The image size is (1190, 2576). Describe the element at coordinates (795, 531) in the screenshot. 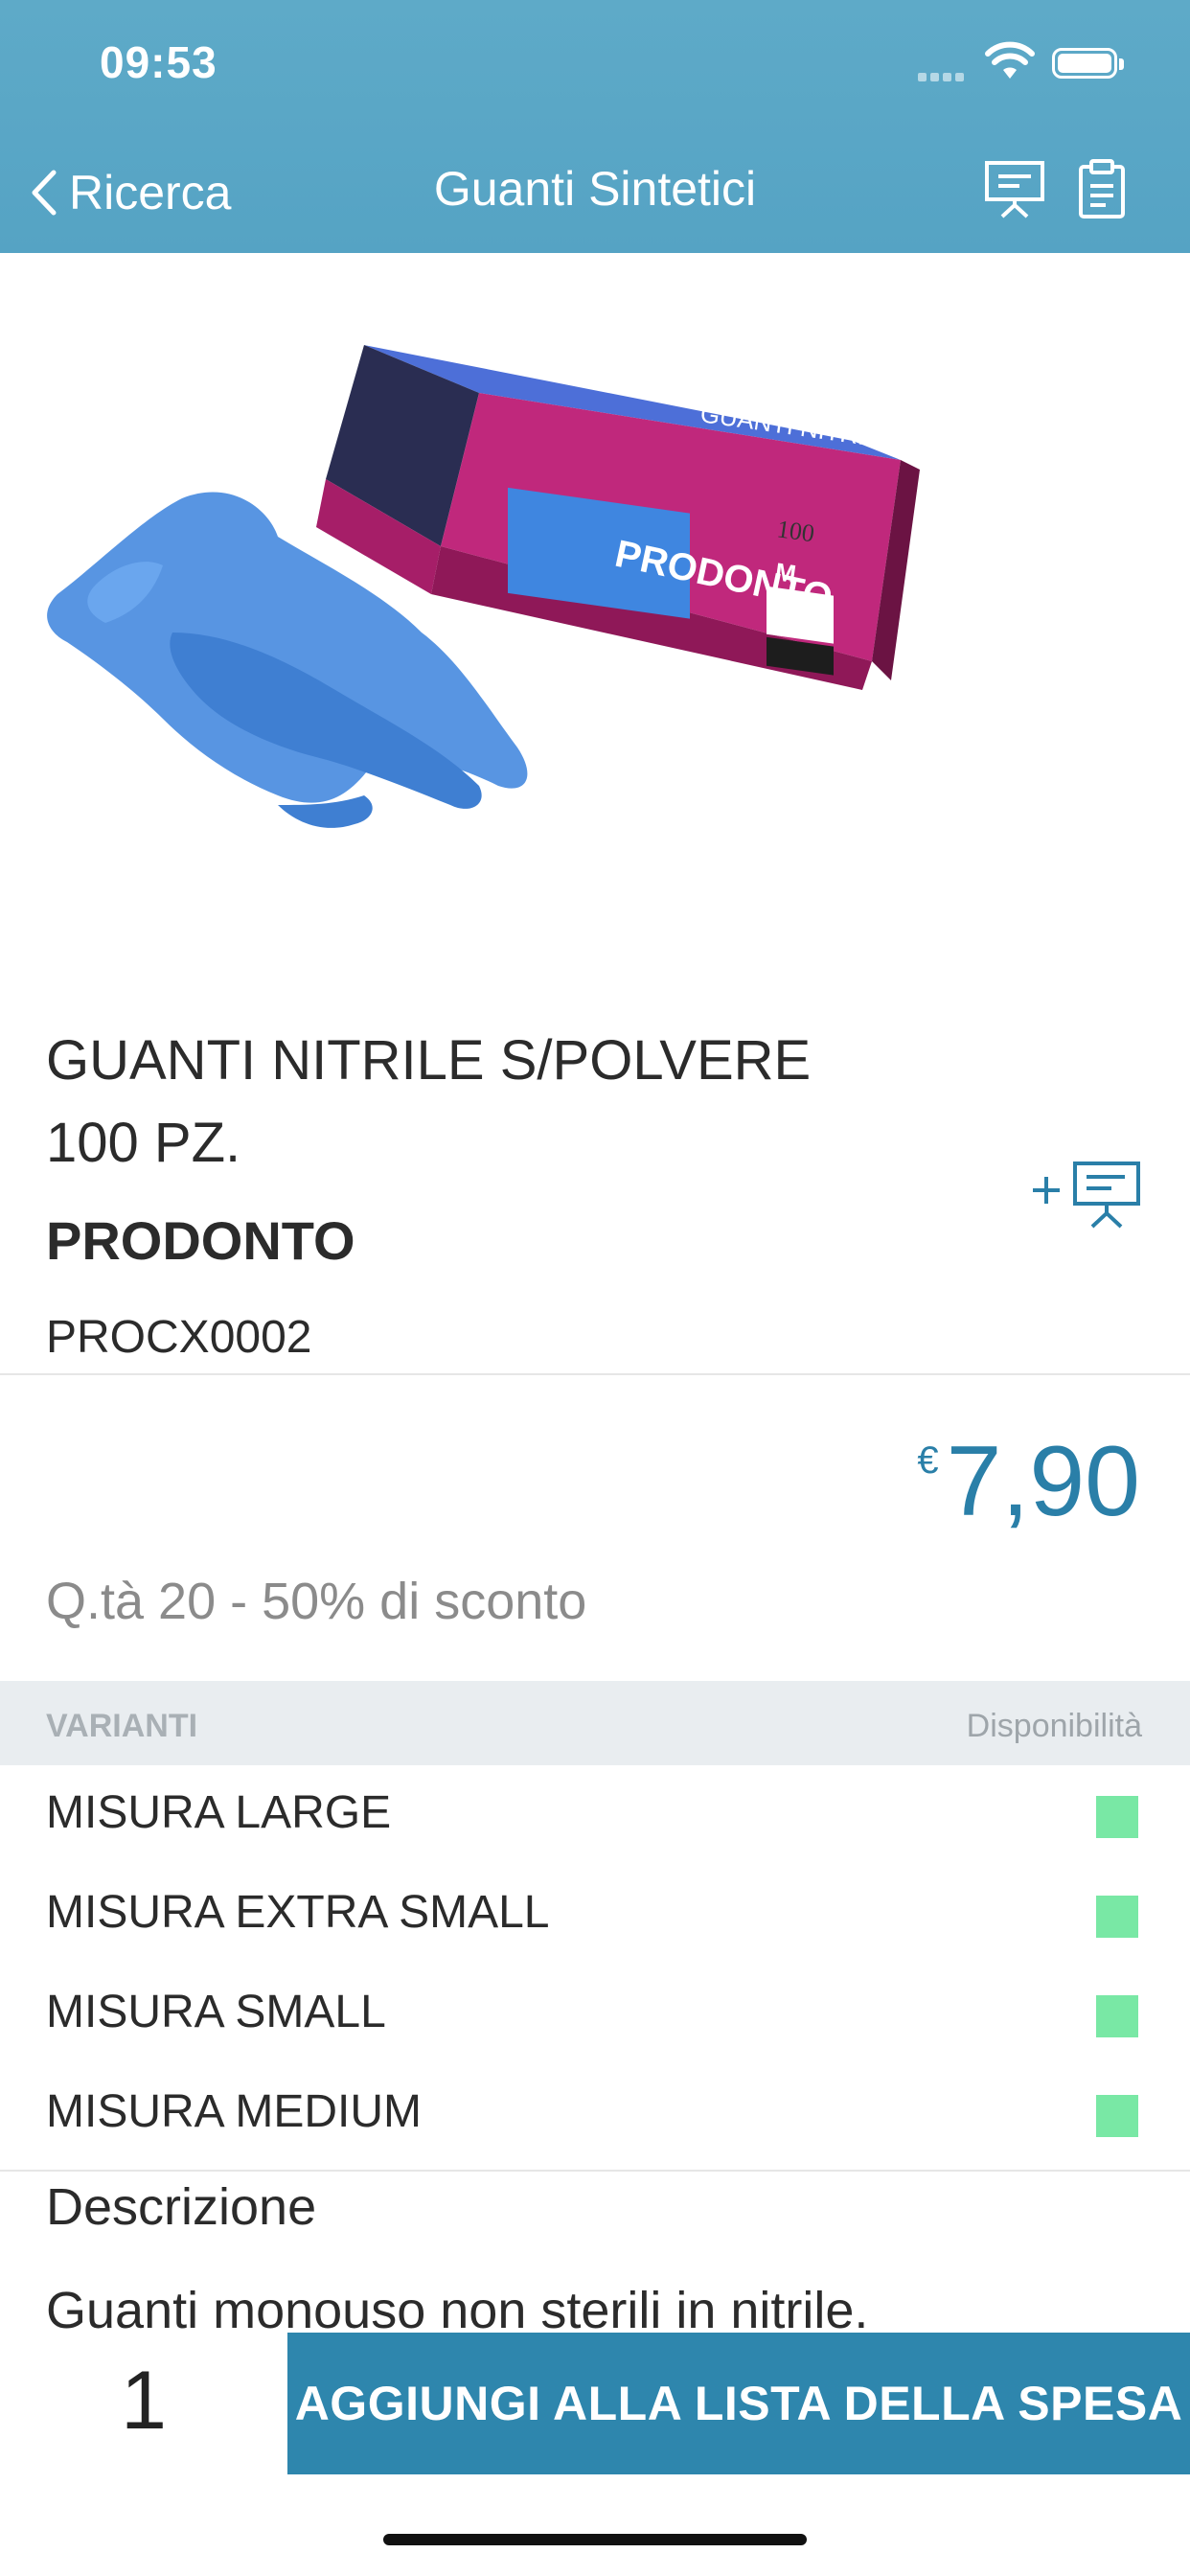

I see `box-count: 100` at that location.